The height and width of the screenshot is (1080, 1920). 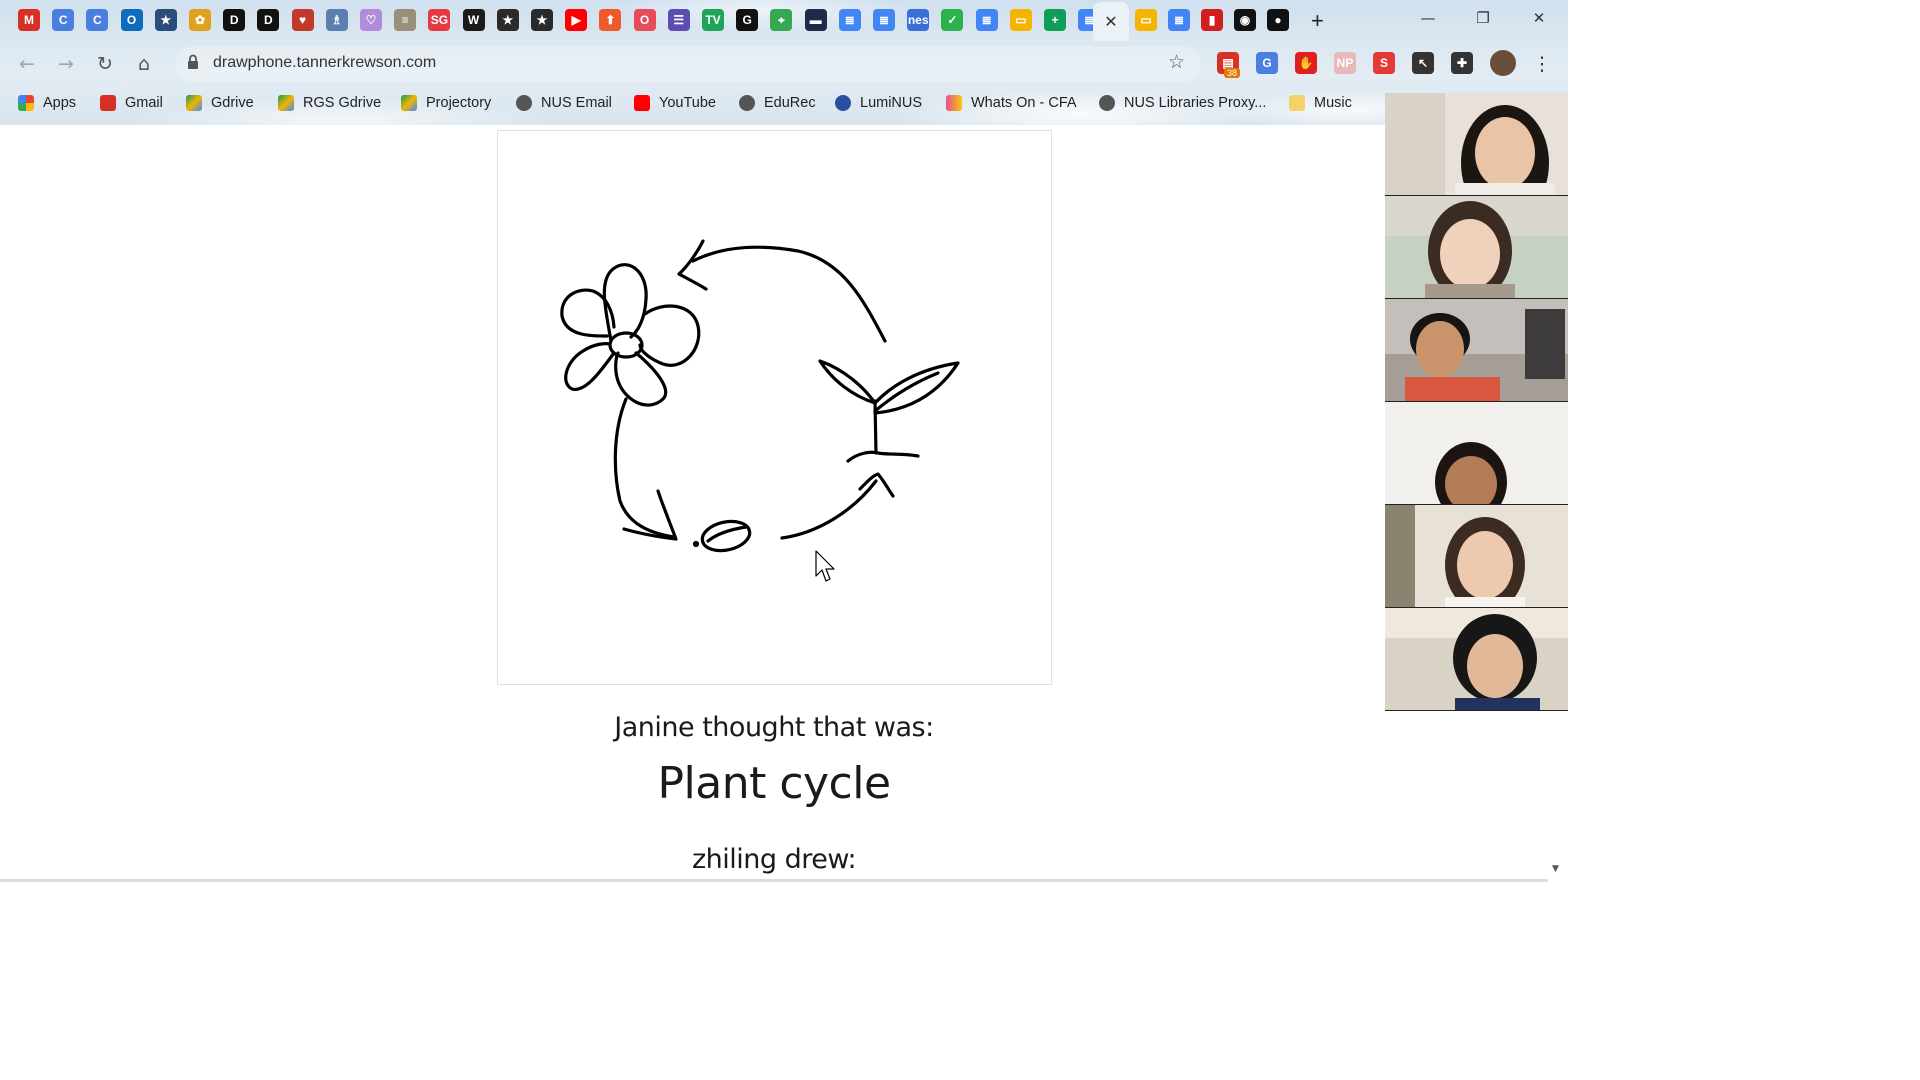 I want to click on bookmark-label: Gmail, so click(x=144, y=103).